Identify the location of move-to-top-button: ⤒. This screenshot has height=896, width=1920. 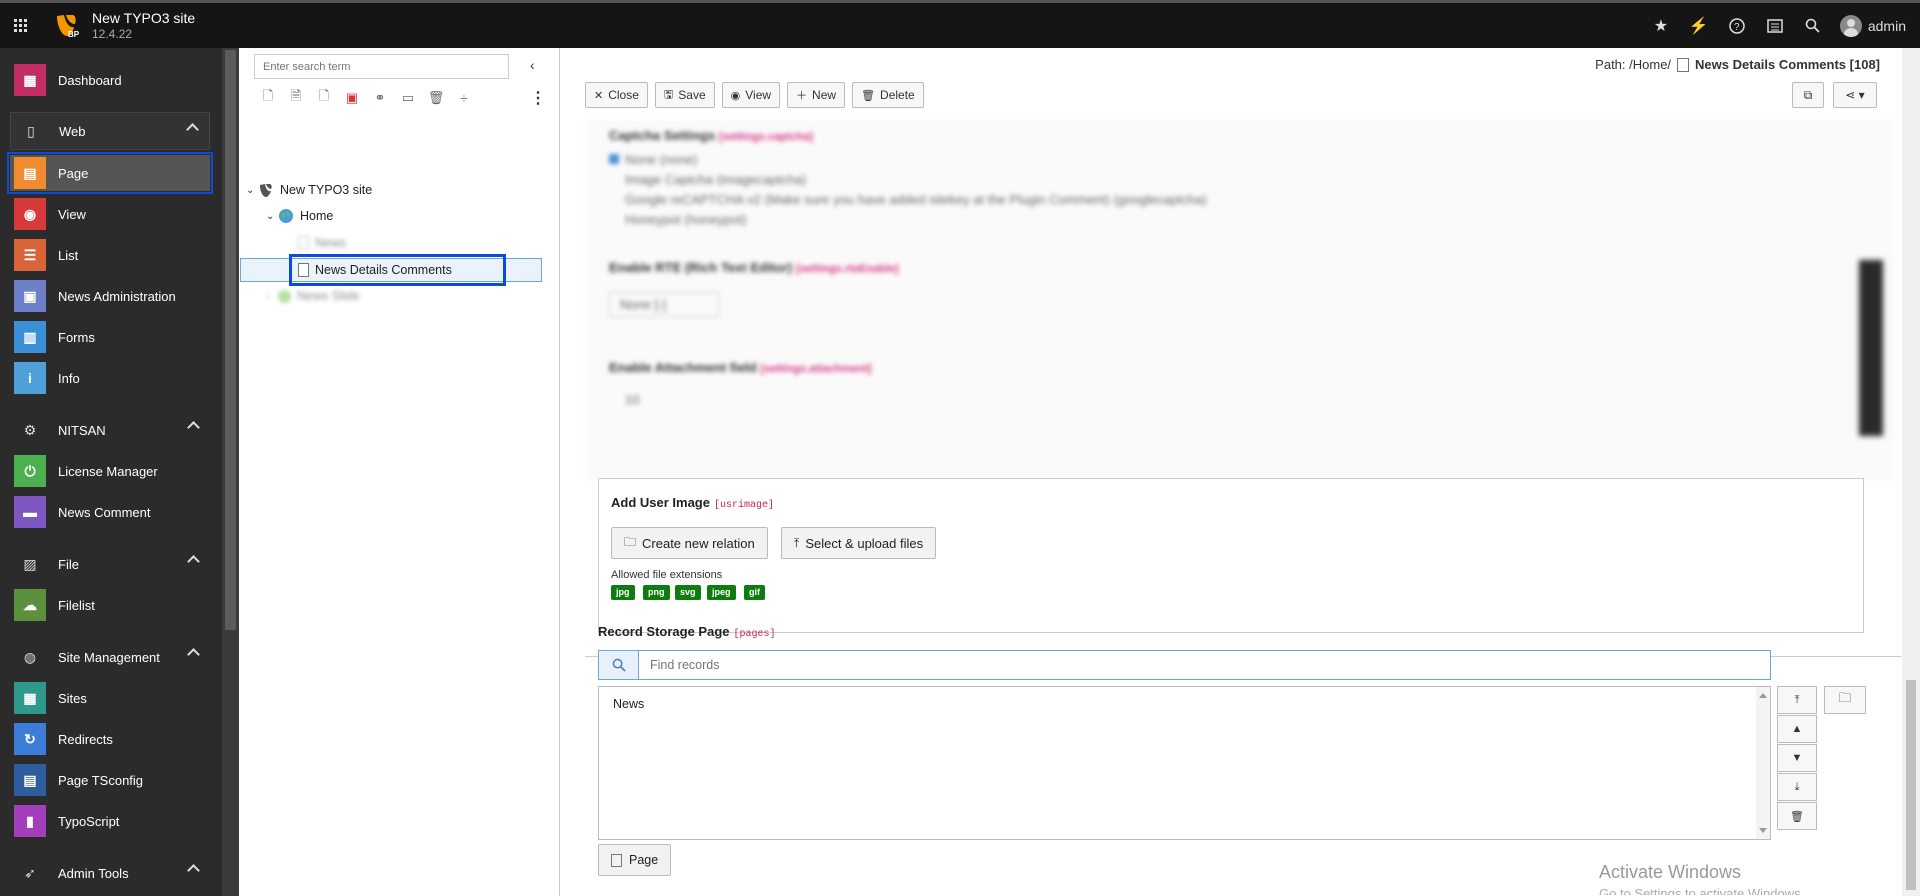
(1797, 700).